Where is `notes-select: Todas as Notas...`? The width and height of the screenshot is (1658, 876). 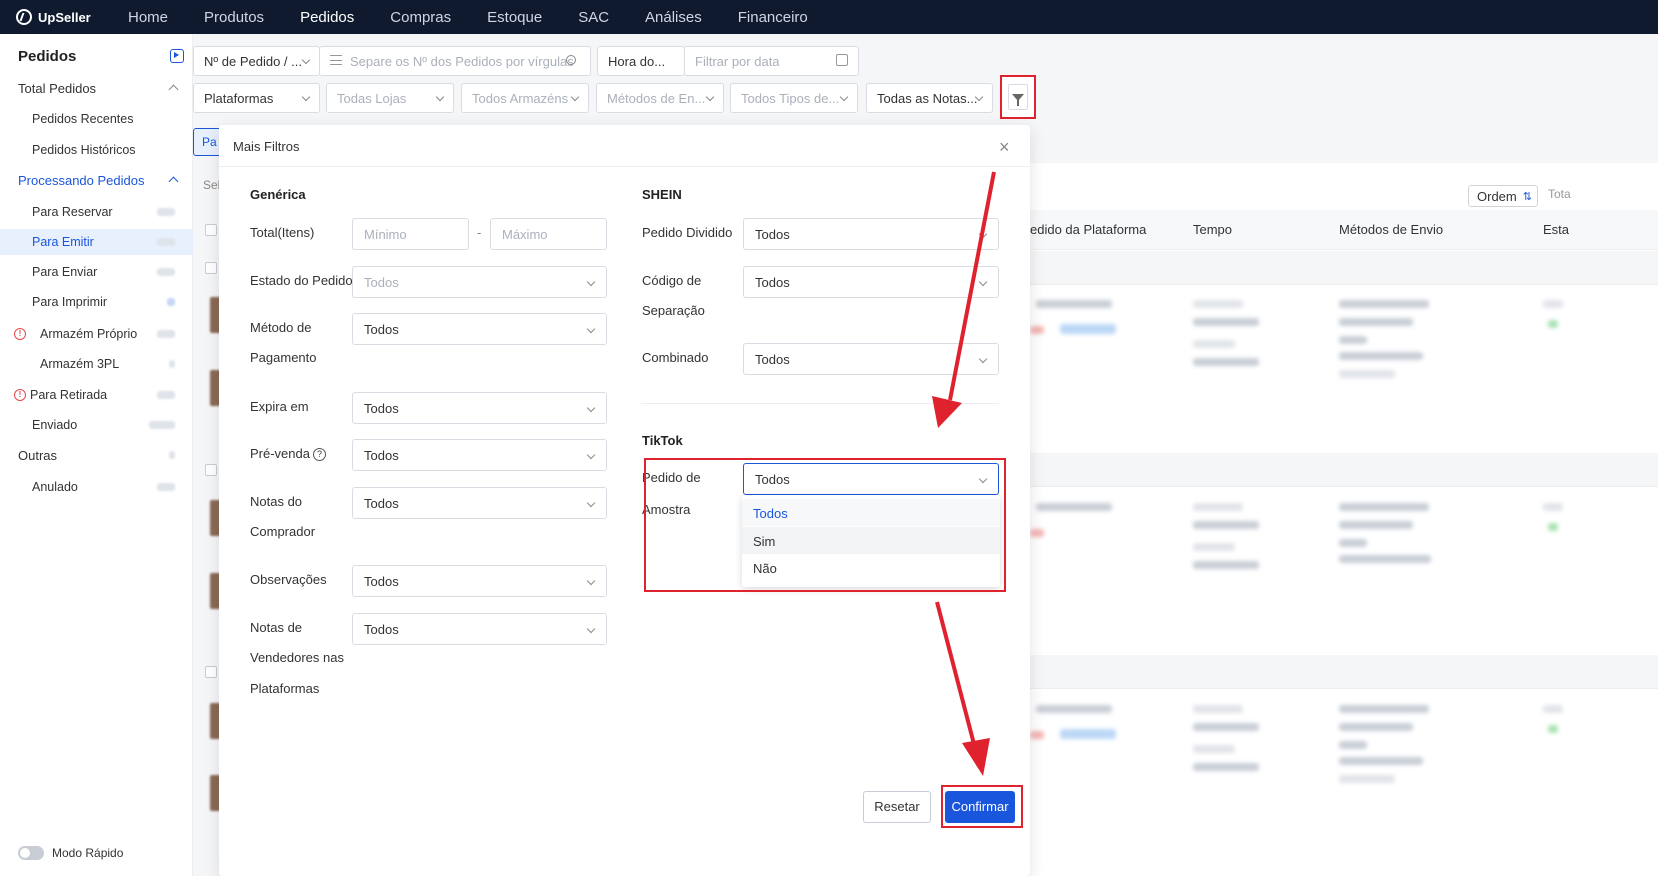 notes-select: Todas as Notas... is located at coordinates (929, 98).